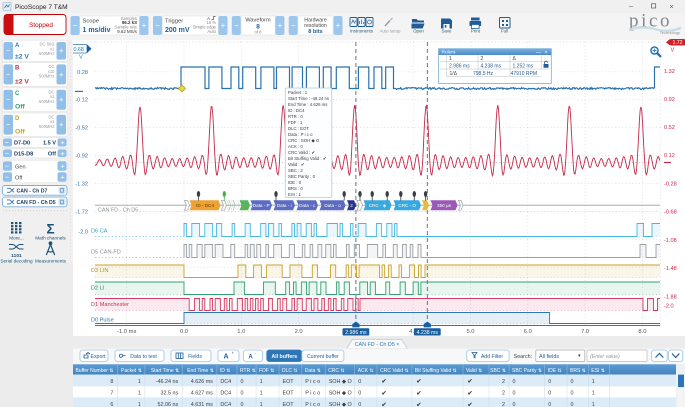 The height and width of the screenshot is (407, 685). What do you see at coordinates (340, 382) in the screenshot?
I see `svg-text: SOH ◆ O` at bounding box center [340, 382].